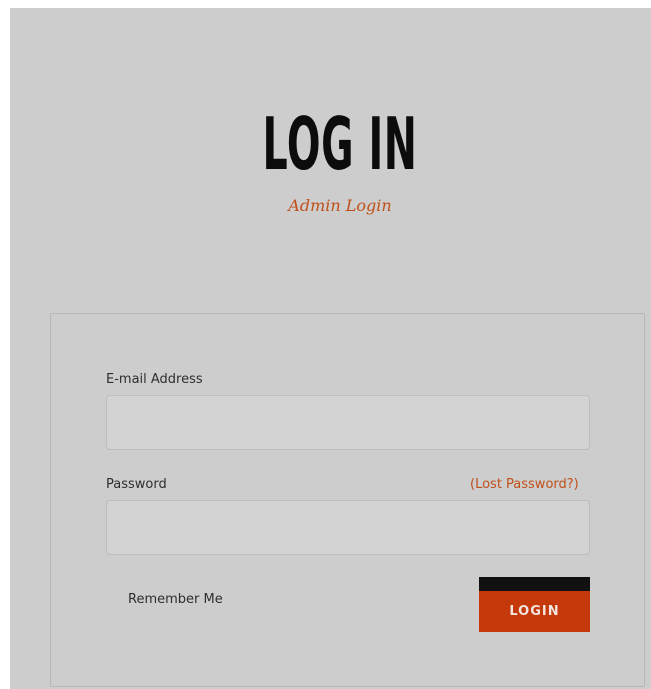  Describe the element at coordinates (154, 379) in the screenshot. I see `email-label: E-mail Address` at that location.